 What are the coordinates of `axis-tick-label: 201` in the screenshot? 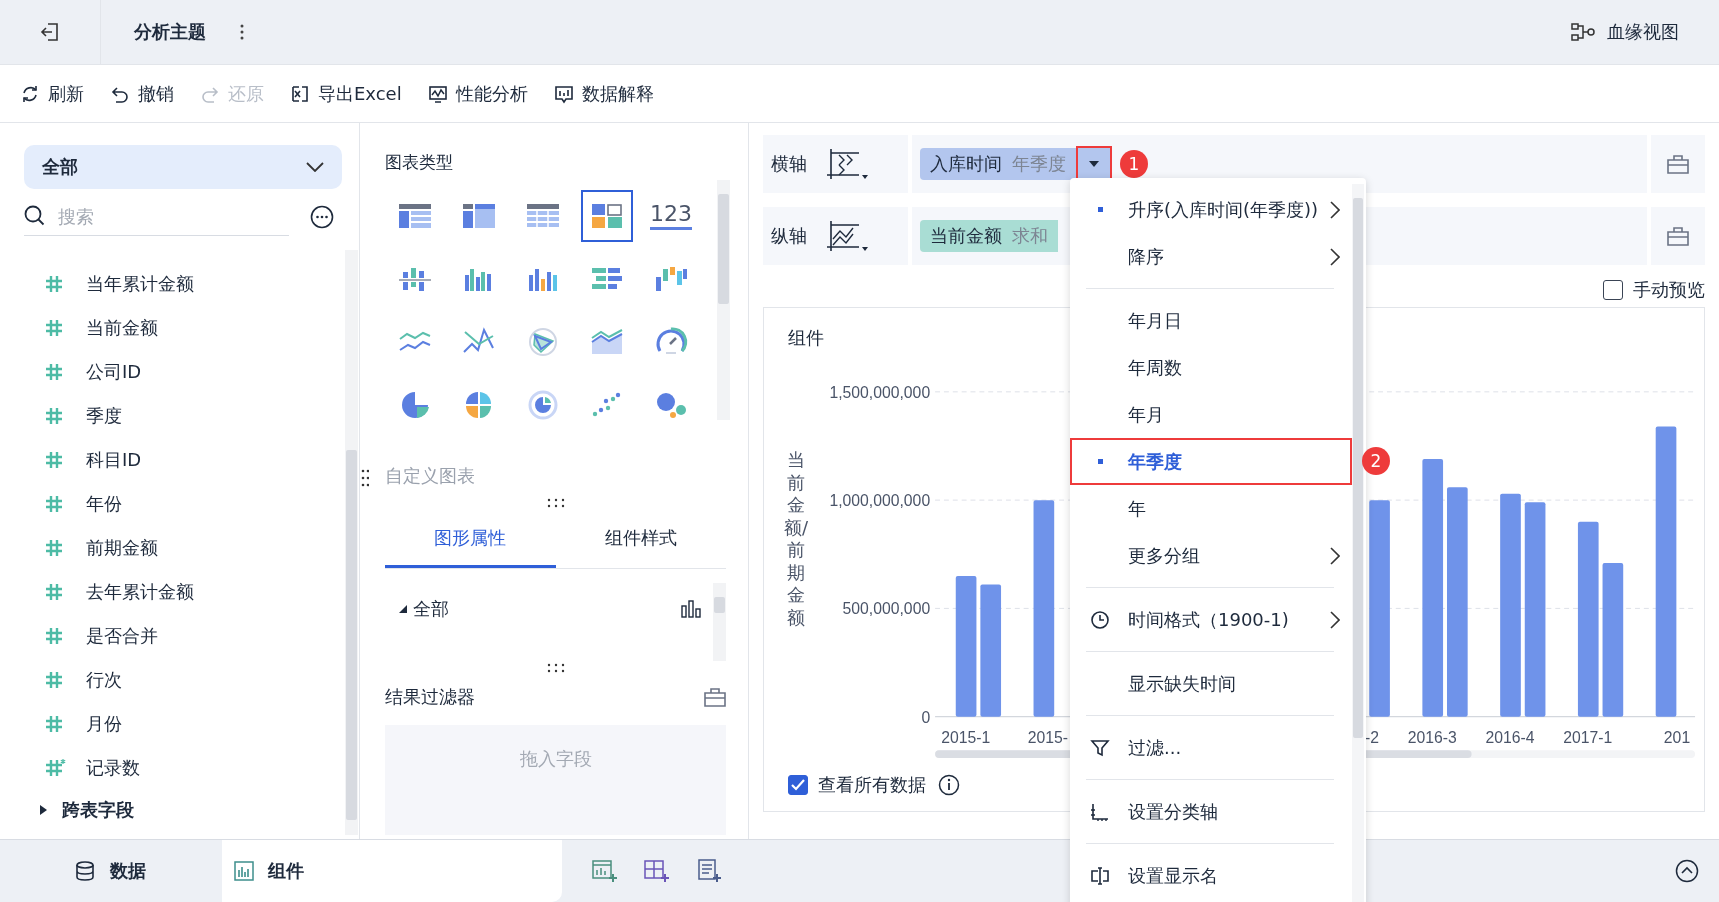 It's located at (1677, 738).